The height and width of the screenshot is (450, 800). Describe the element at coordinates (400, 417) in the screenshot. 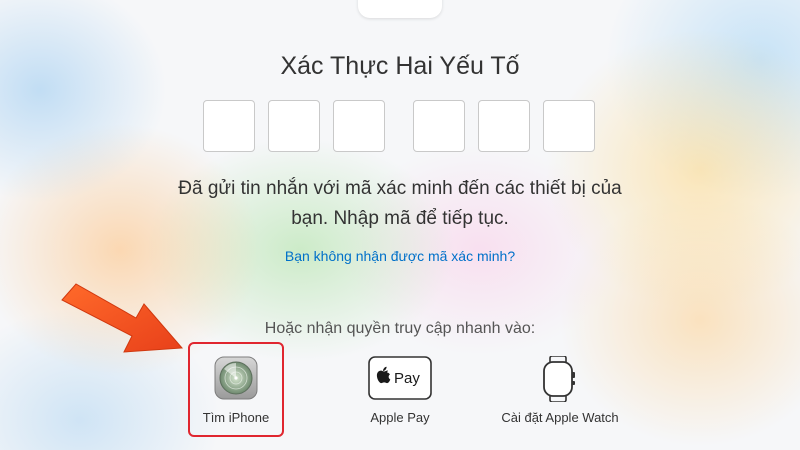

I see `quick-access-label-apple-pay: Apple Pay` at that location.